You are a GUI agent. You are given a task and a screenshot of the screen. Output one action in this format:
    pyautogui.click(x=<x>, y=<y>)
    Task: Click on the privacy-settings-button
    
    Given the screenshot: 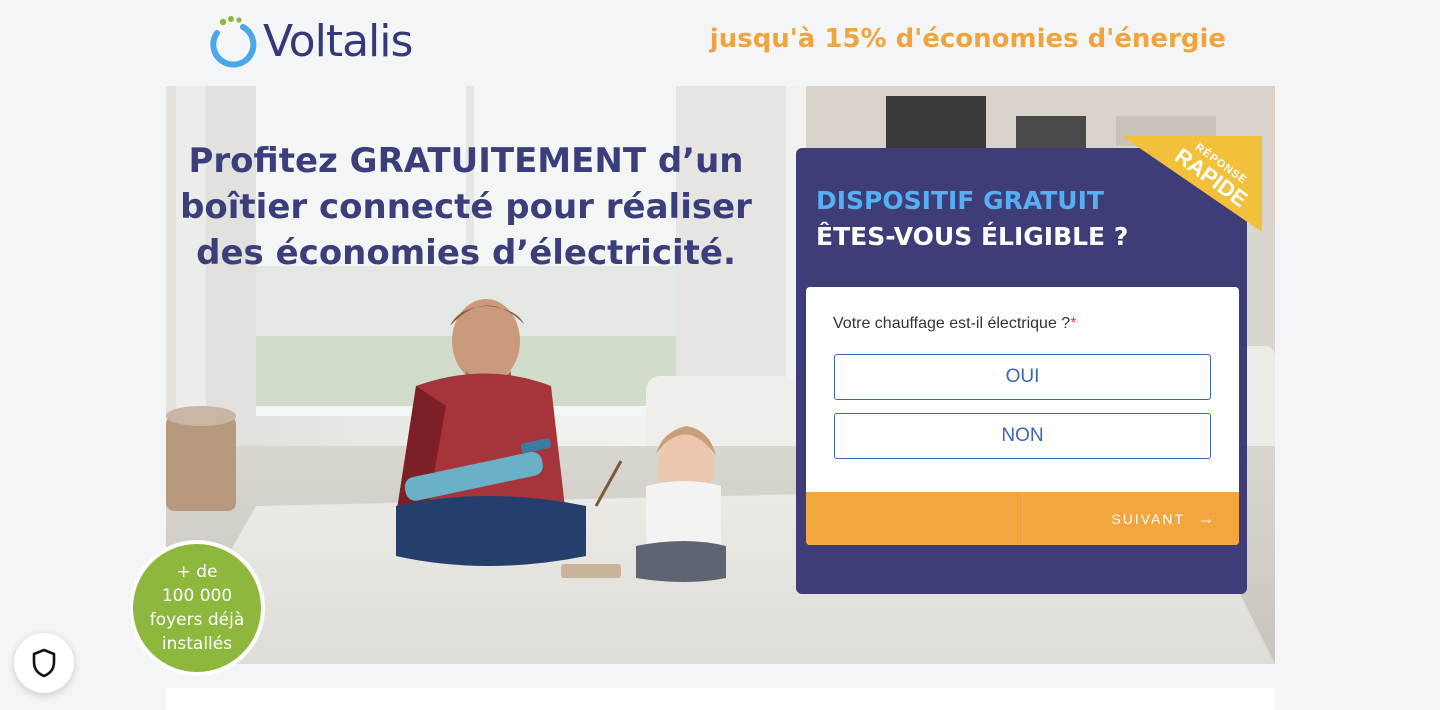 What is the action you would take?
    pyautogui.click(x=44, y=663)
    